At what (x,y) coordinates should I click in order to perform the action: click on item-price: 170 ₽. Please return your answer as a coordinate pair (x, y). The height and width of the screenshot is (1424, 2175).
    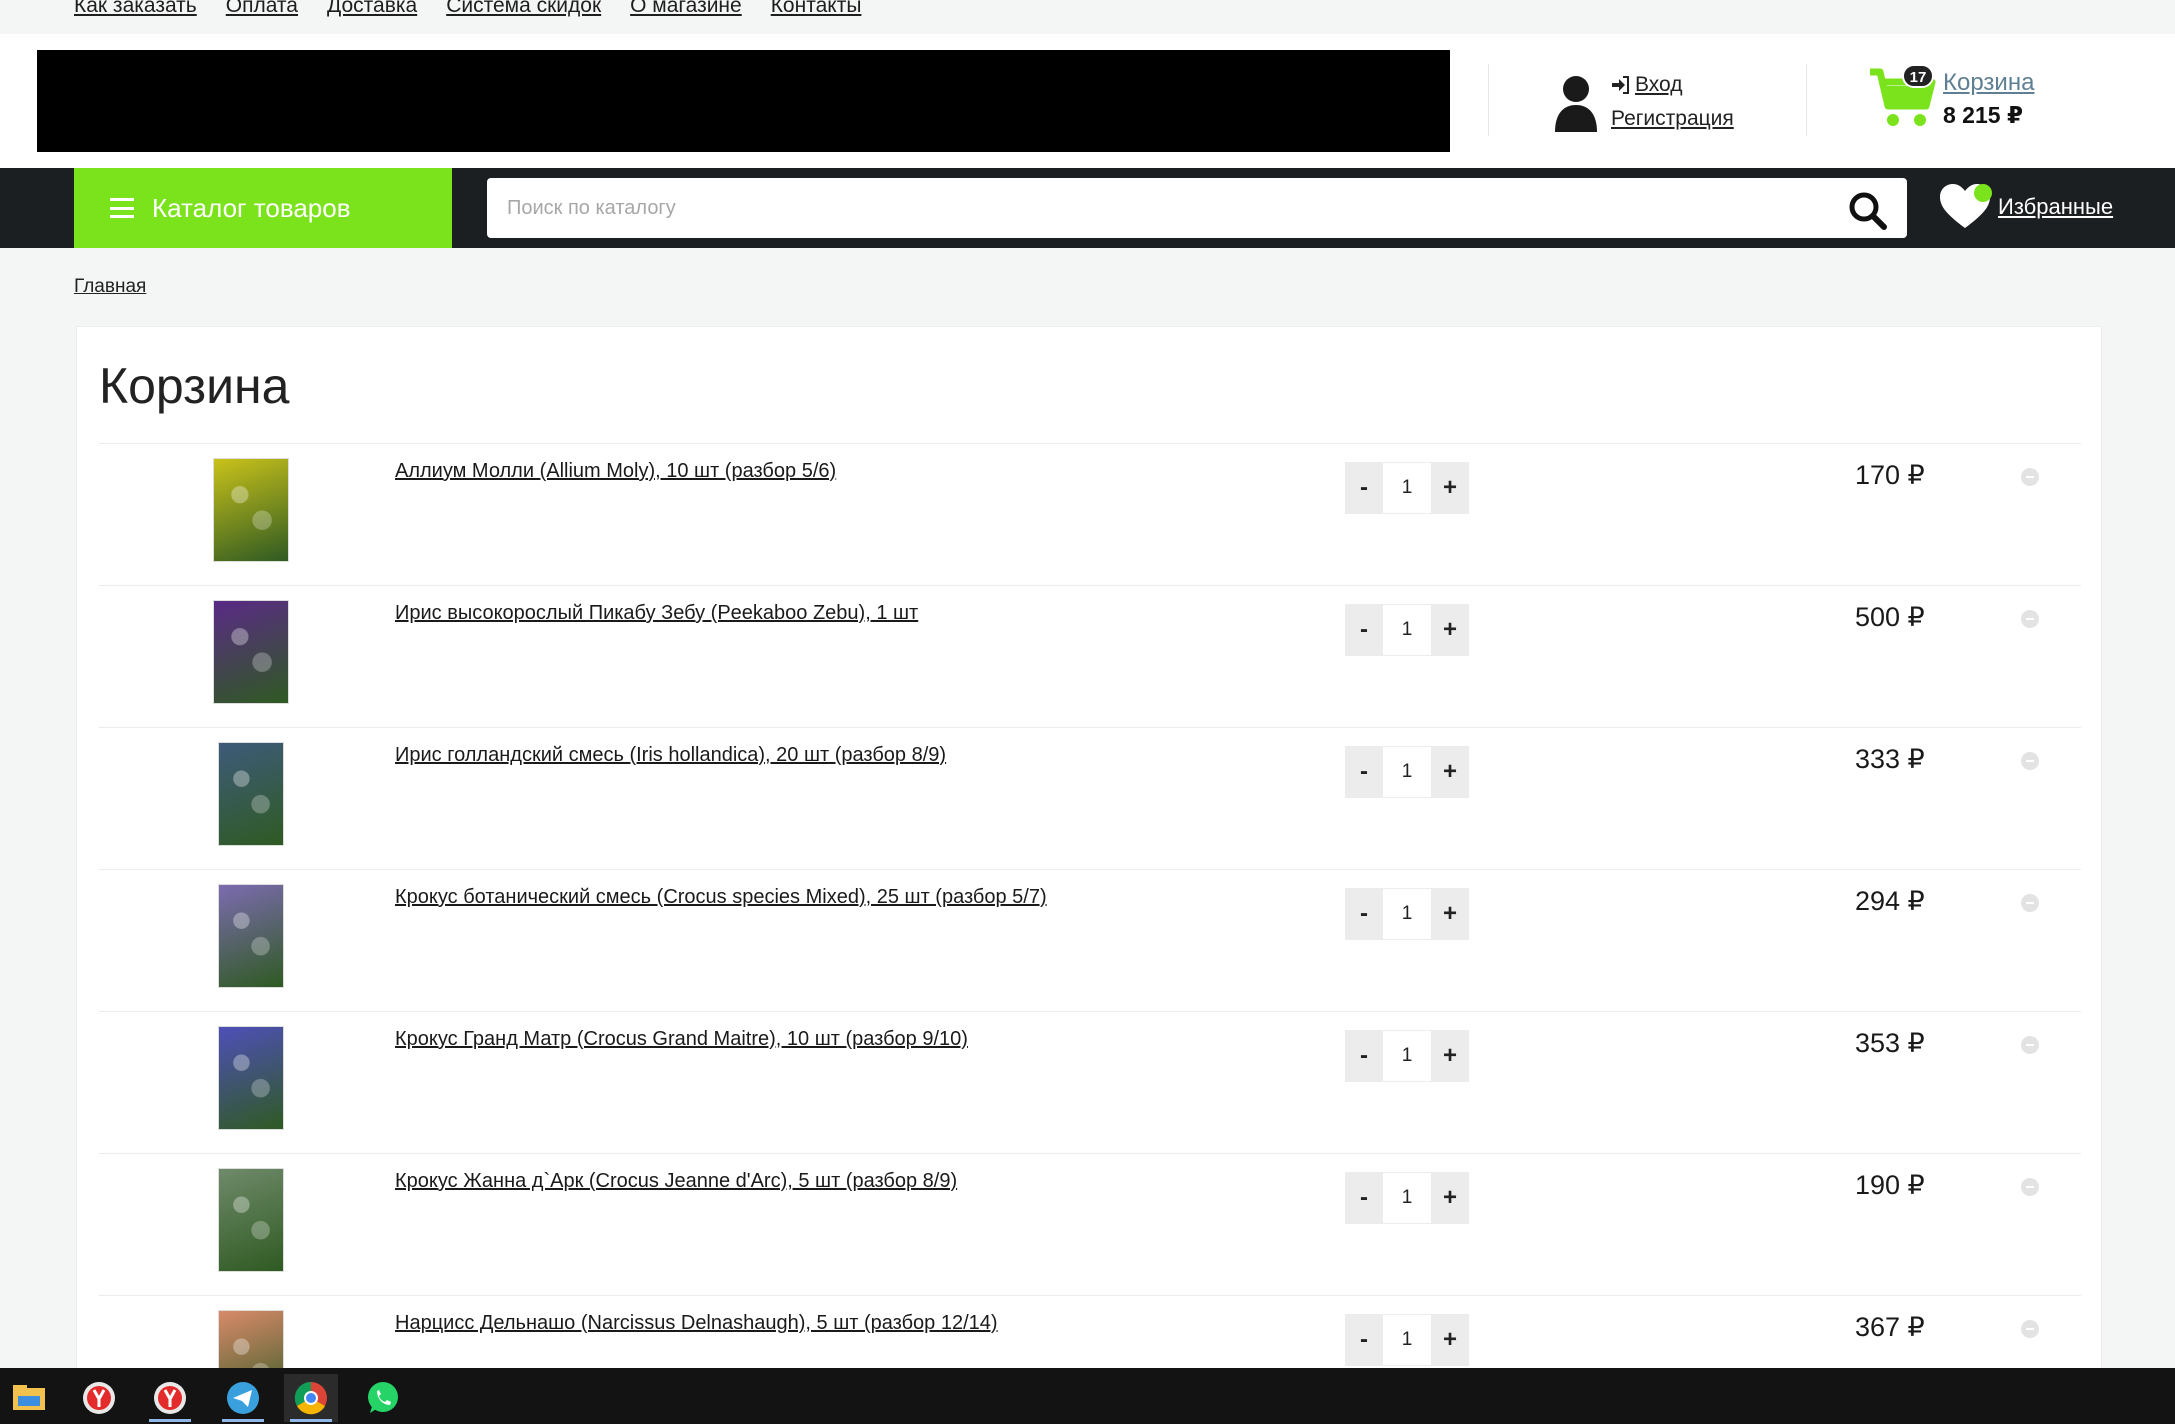
    Looking at the image, I should click on (1890, 475).